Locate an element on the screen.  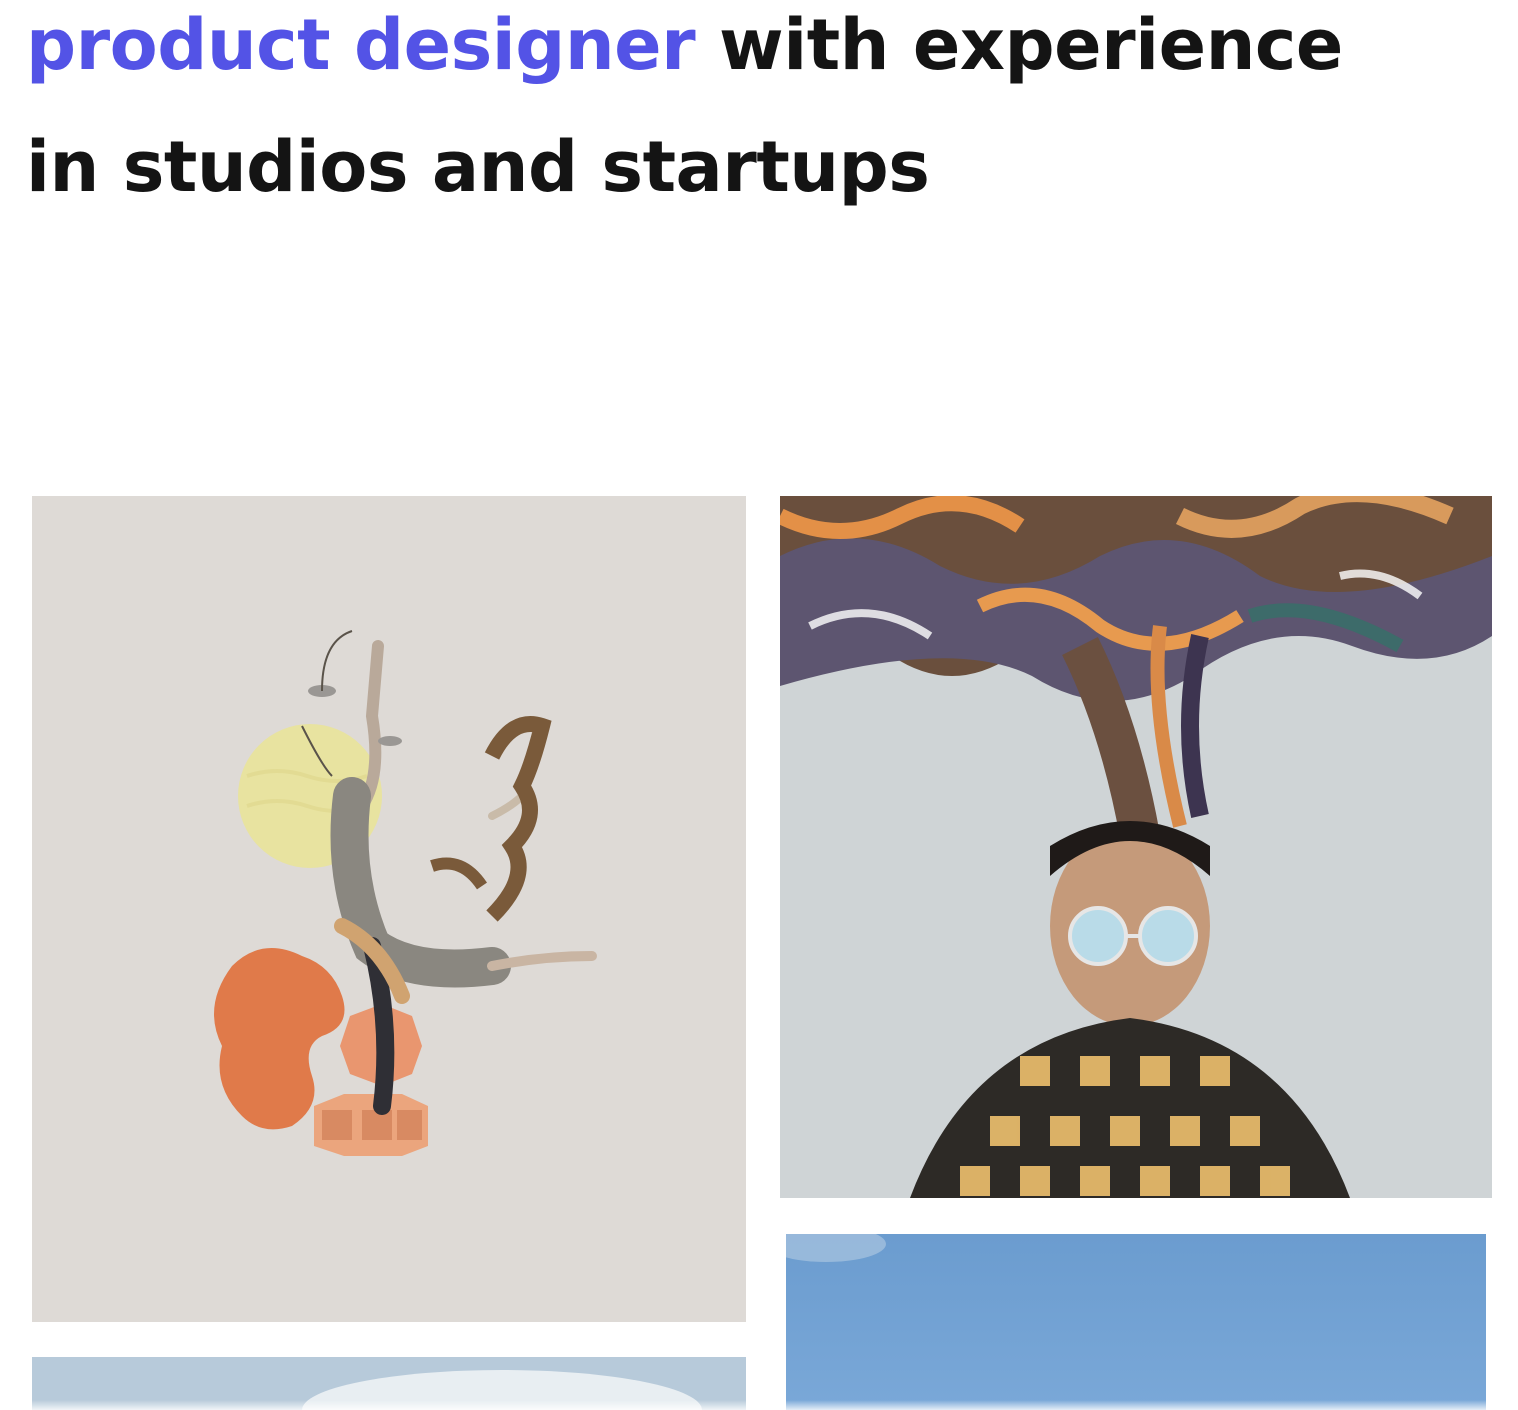
sky-photo-right-image is located at coordinates (1136, 1322).